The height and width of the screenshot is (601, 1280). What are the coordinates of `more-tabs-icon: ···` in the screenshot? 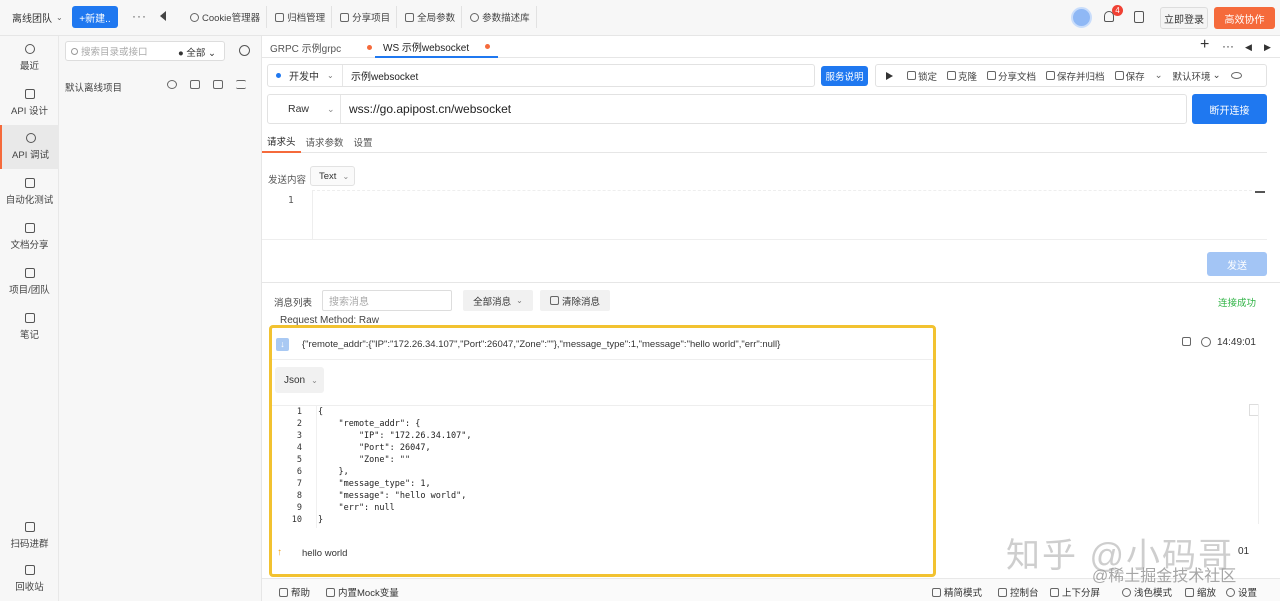 It's located at (1228, 46).